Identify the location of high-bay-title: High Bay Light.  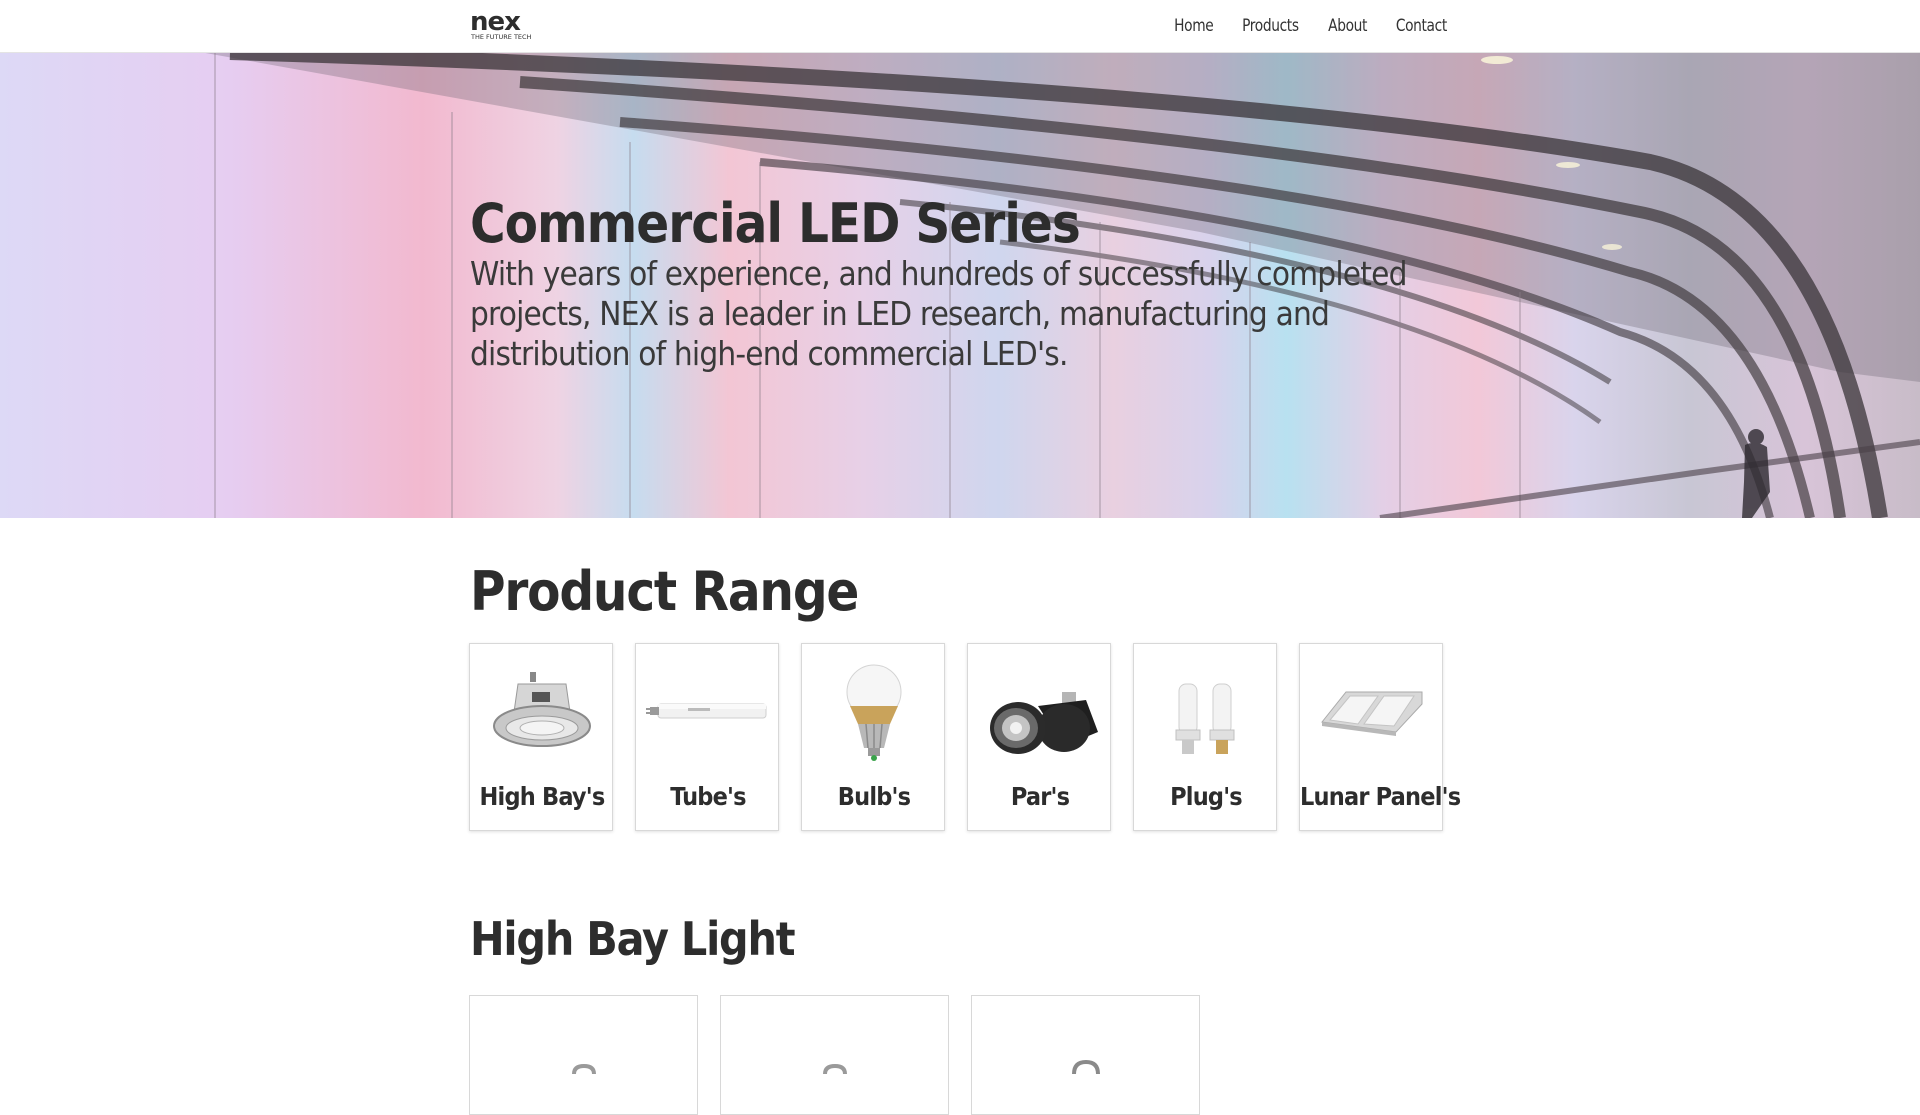
(633, 939).